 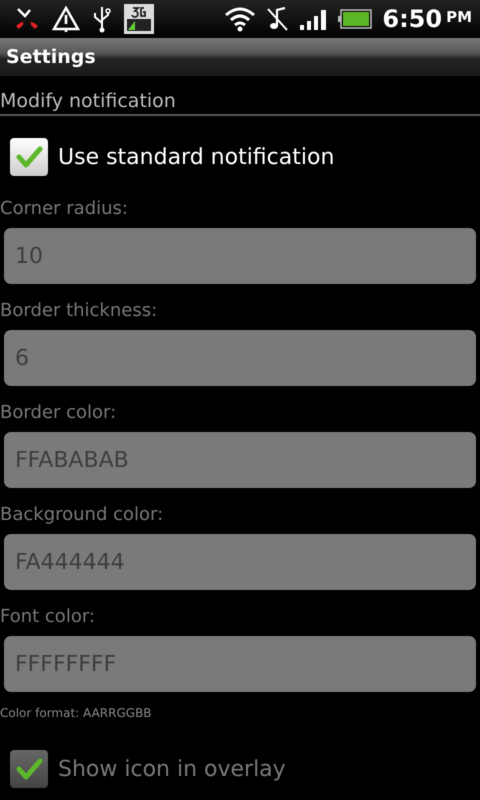 What do you see at coordinates (64, 208) in the screenshot?
I see `field-label: Corner radius:` at bounding box center [64, 208].